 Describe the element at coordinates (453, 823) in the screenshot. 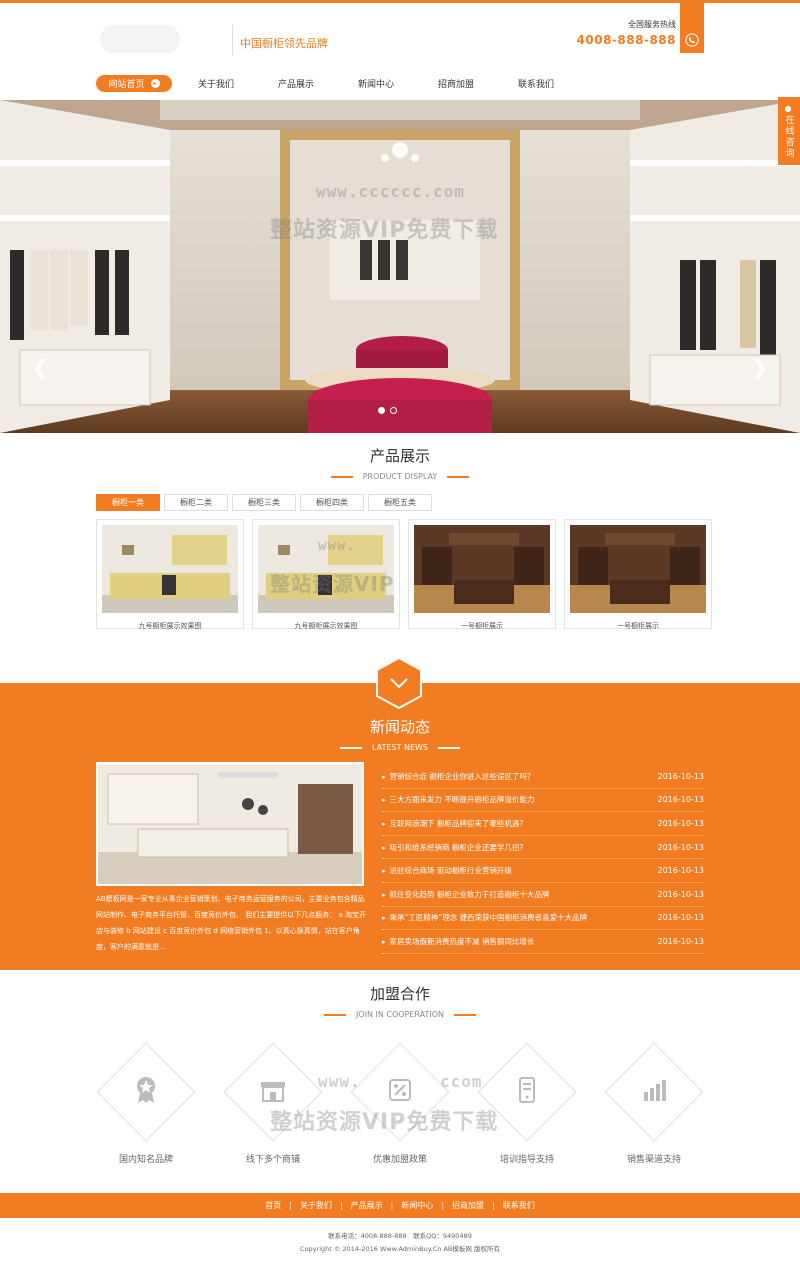

I see `news-item-title: 互联网浪潮下 橱柜品牌迎来了哪些机遇?` at that location.